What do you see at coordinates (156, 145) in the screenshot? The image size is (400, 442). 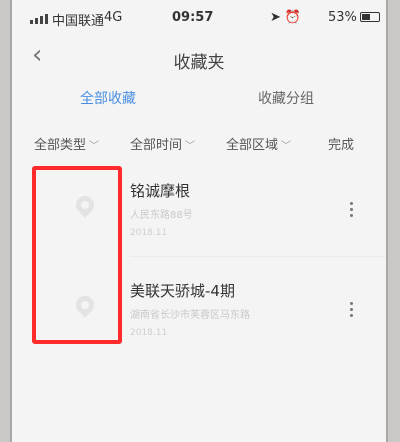 I see `filter-time-label: 全部时间` at bounding box center [156, 145].